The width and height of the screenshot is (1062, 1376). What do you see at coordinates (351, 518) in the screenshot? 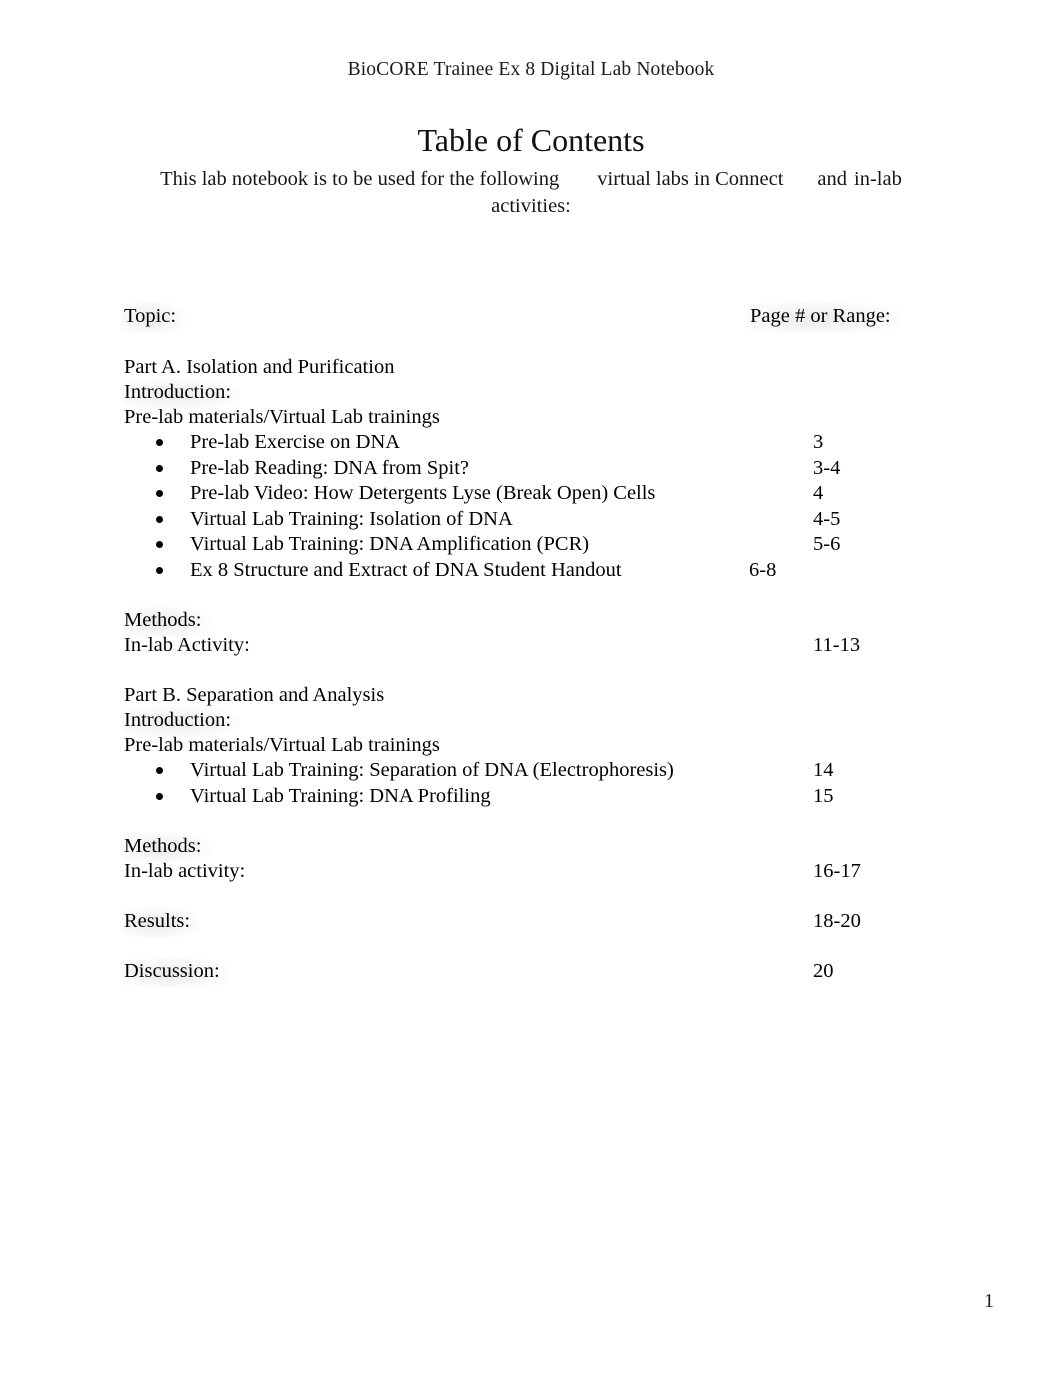
I see `list-item-label: Virtual Lab Training: Isolation of DNA` at bounding box center [351, 518].